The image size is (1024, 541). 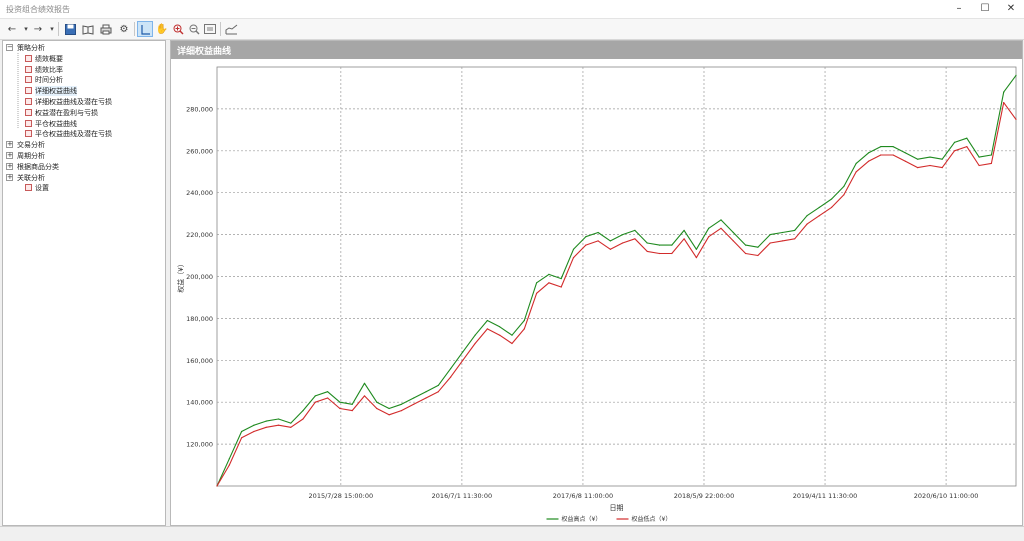 What do you see at coordinates (83, 145) in the screenshot?
I see `tree-item: + 交易分析` at bounding box center [83, 145].